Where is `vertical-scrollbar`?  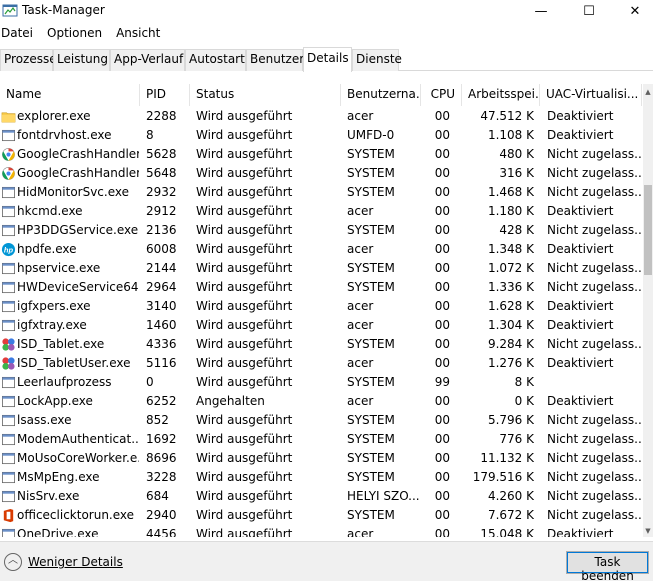 vertical-scrollbar is located at coordinates (648, 310).